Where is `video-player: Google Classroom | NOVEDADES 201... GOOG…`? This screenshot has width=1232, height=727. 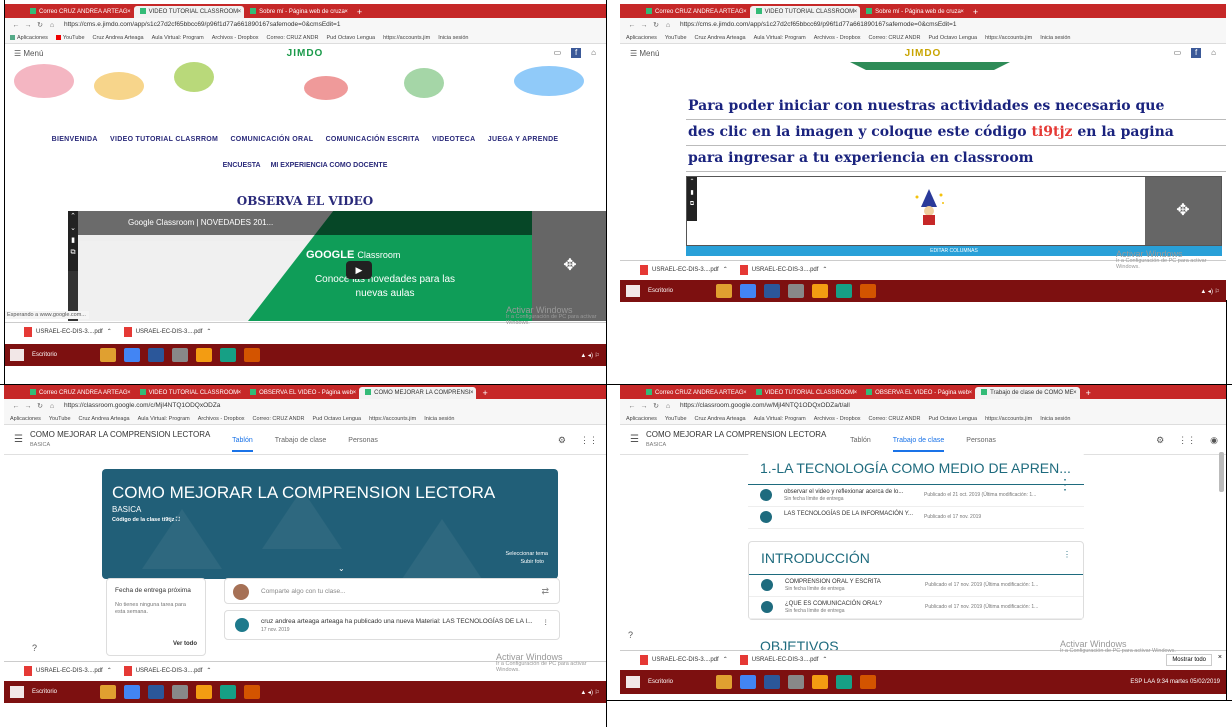
video-player: Google Classroom | NOVEDADES 201... GOOG… is located at coordinates (305, 266).